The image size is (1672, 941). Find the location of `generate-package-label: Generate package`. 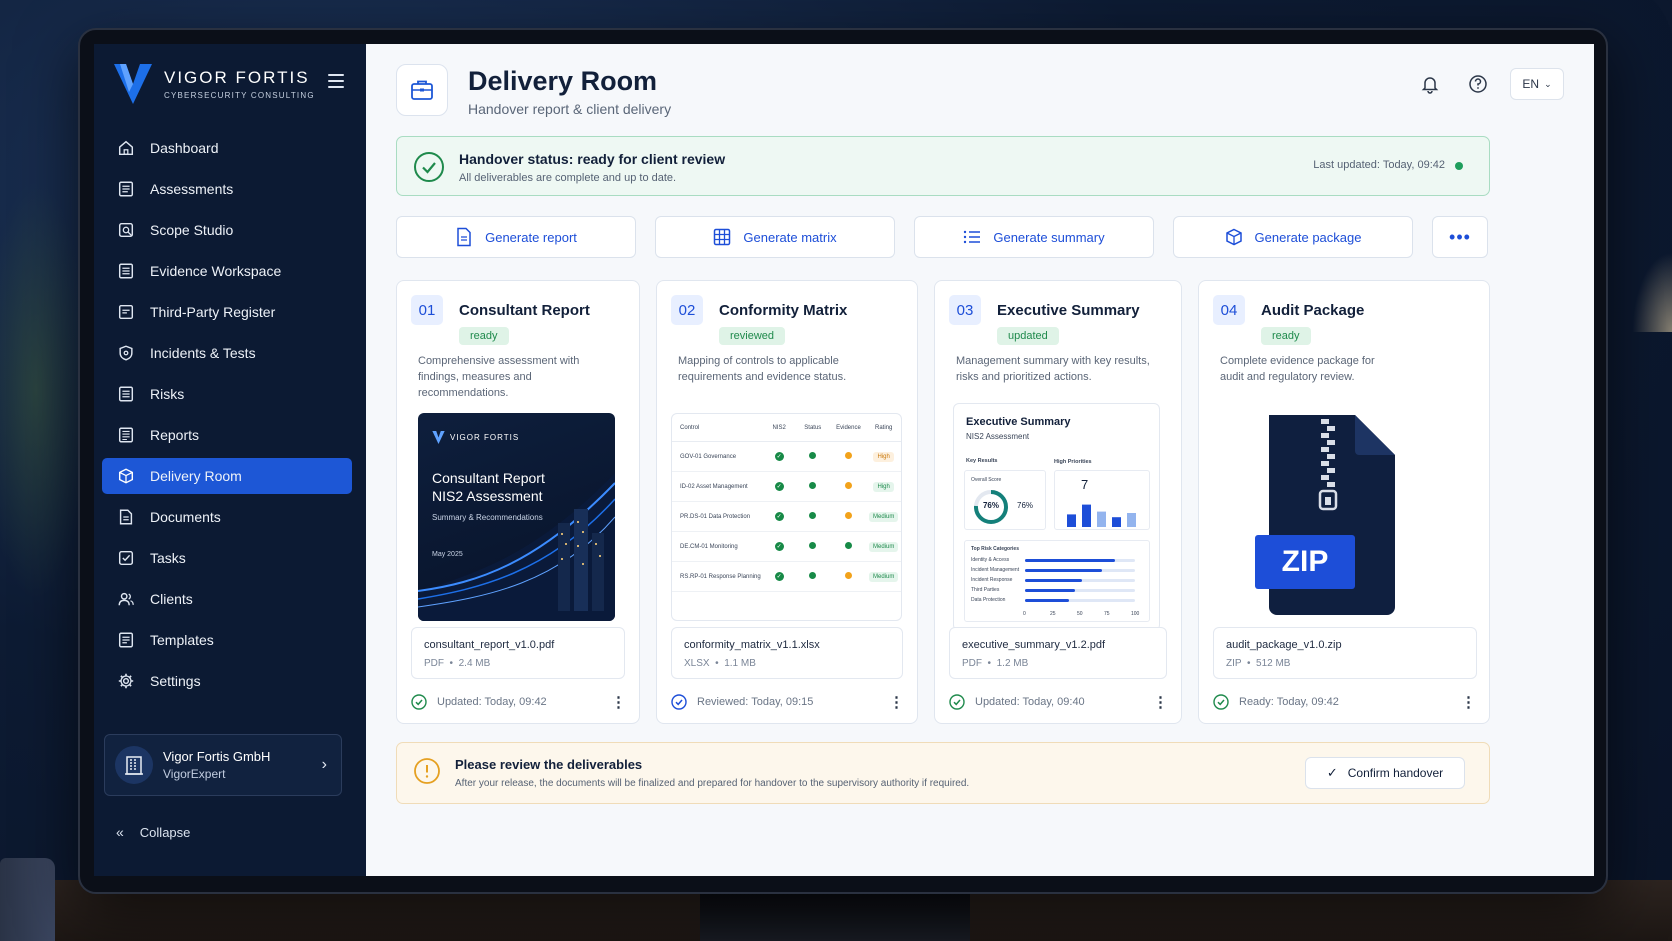

generate-package-label: Generate package is located at coordinates (1308, 237).